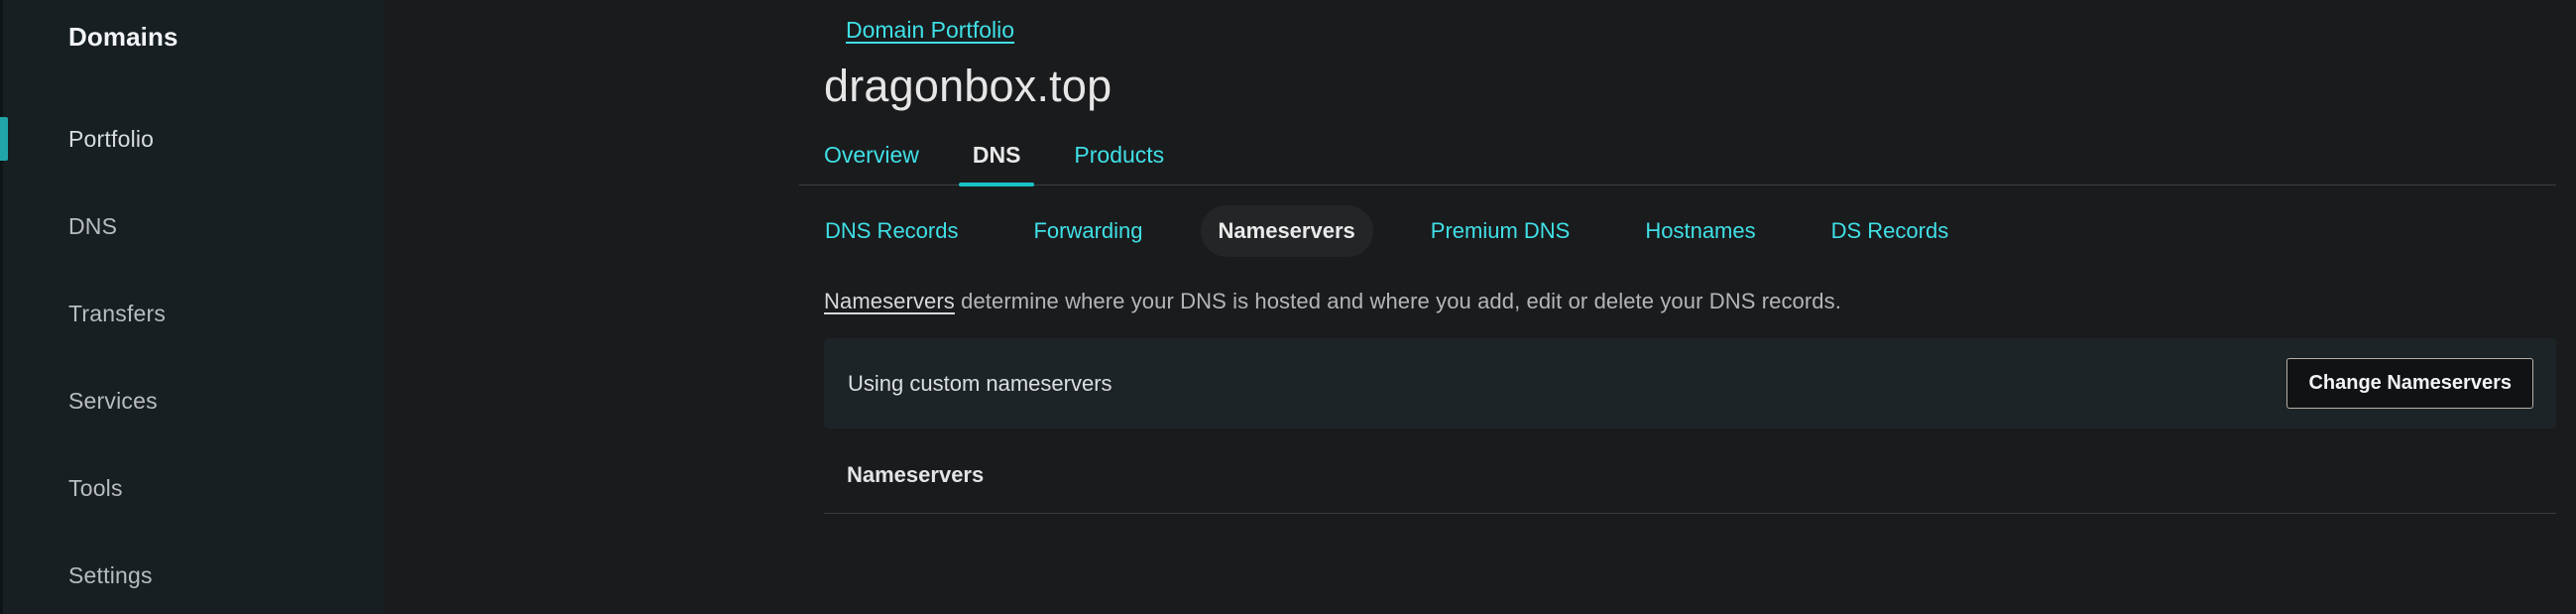  What do you see at coordinates (193, 573) in the screenshot?
I see `sidebar-item-settings: Settings` at bounding box center [193, 573].